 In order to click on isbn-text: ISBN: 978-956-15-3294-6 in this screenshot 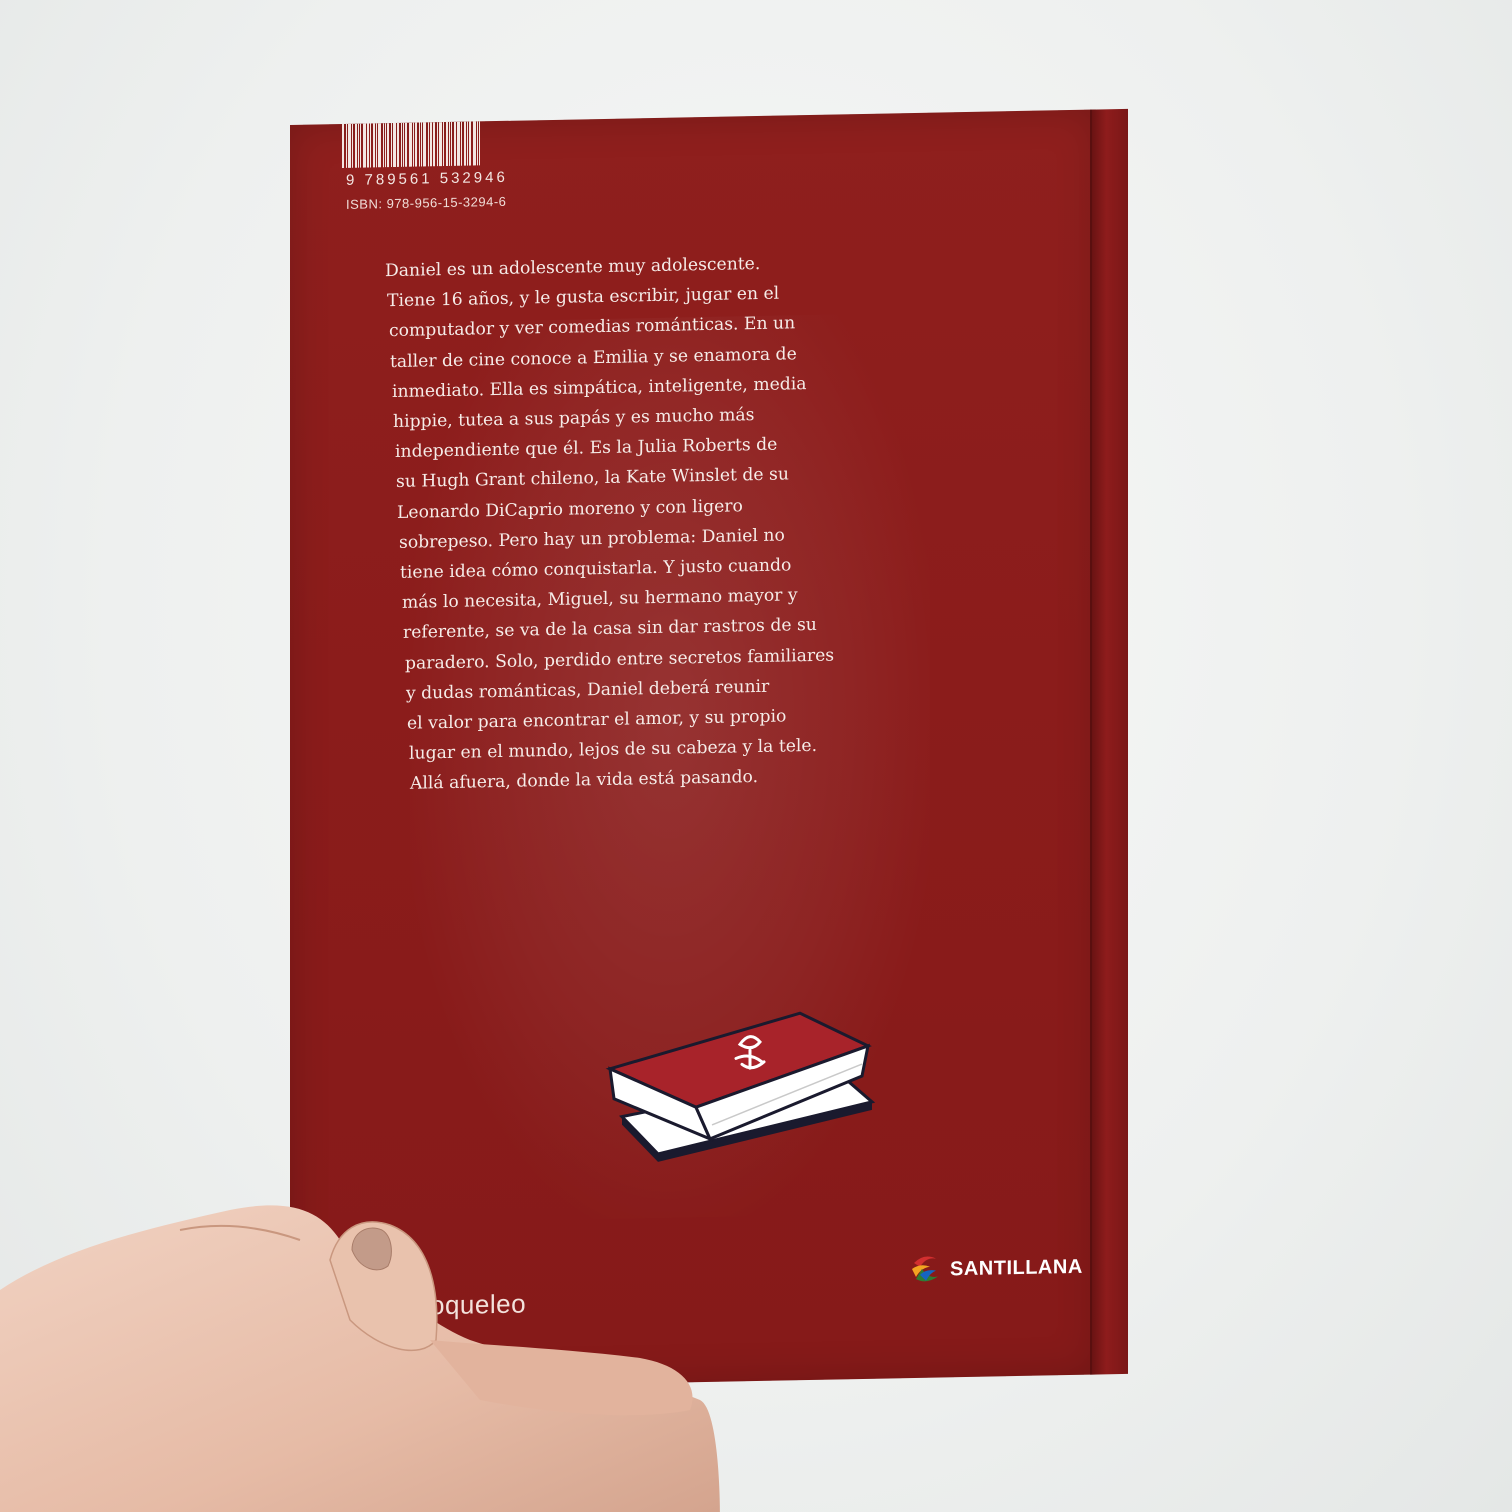, I will do `click(426, 202)`.